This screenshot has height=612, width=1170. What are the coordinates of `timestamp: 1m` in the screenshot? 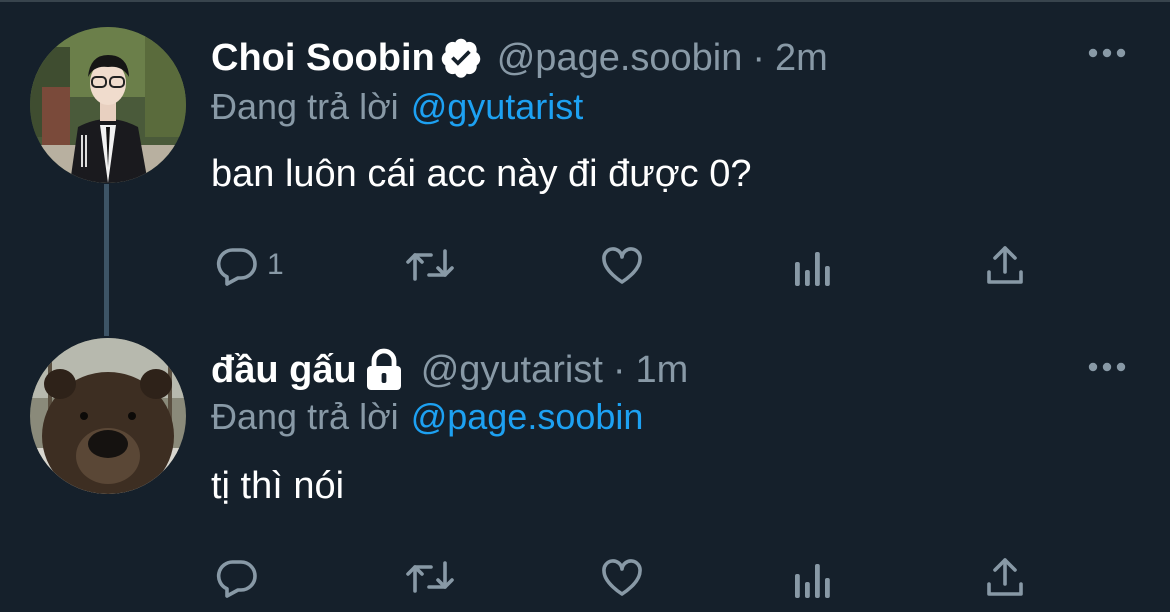 It's located at (662, 370).